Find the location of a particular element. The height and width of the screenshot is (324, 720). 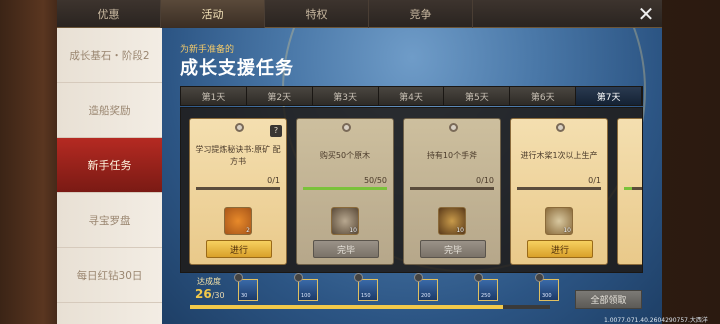

task-description: 进行木桨1次以上生产 is located at coordinates (559, 155).